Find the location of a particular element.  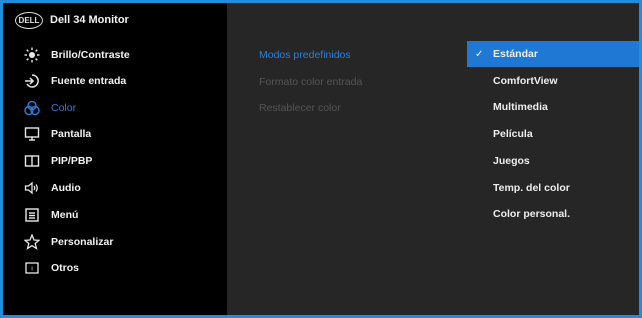

sidebar-item-label: Personalizar is located at coordinates (82, 242).